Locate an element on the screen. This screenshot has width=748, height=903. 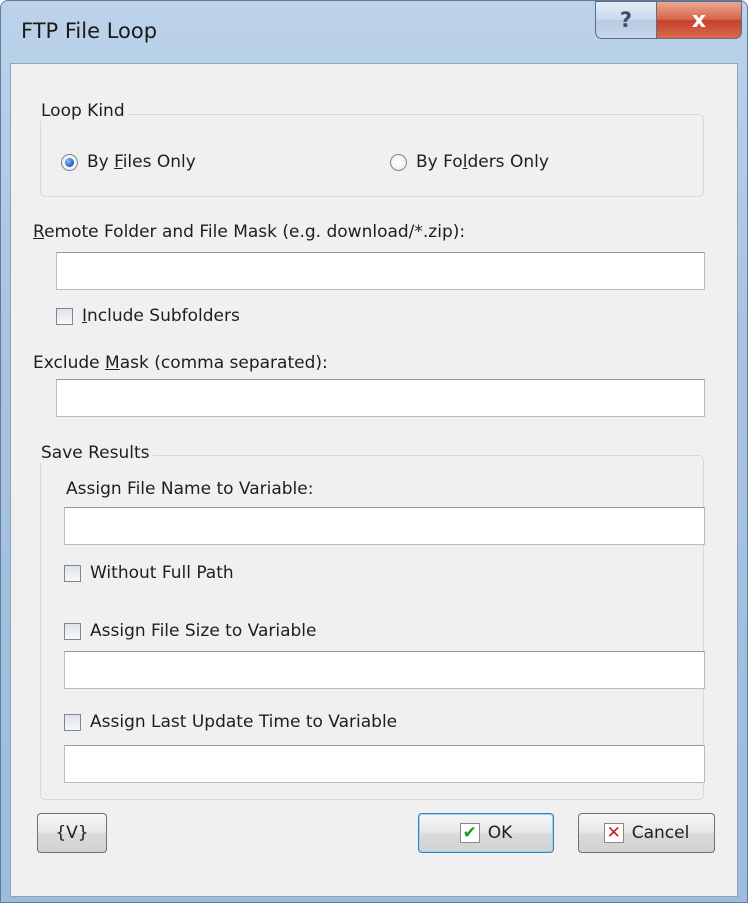
cancel-button: ✕ Cancel is located at coordinates (646, 833).